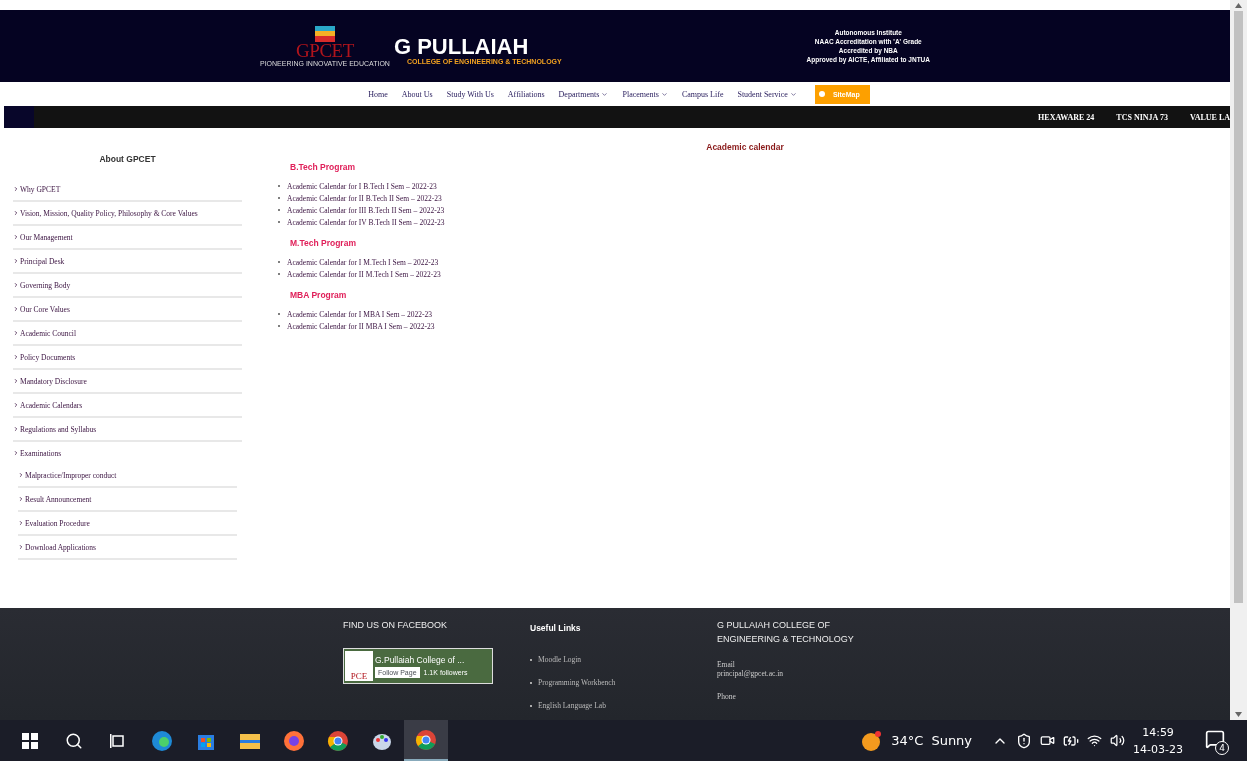  I want to click on section-heading: MBA Program, so click(319, 295).